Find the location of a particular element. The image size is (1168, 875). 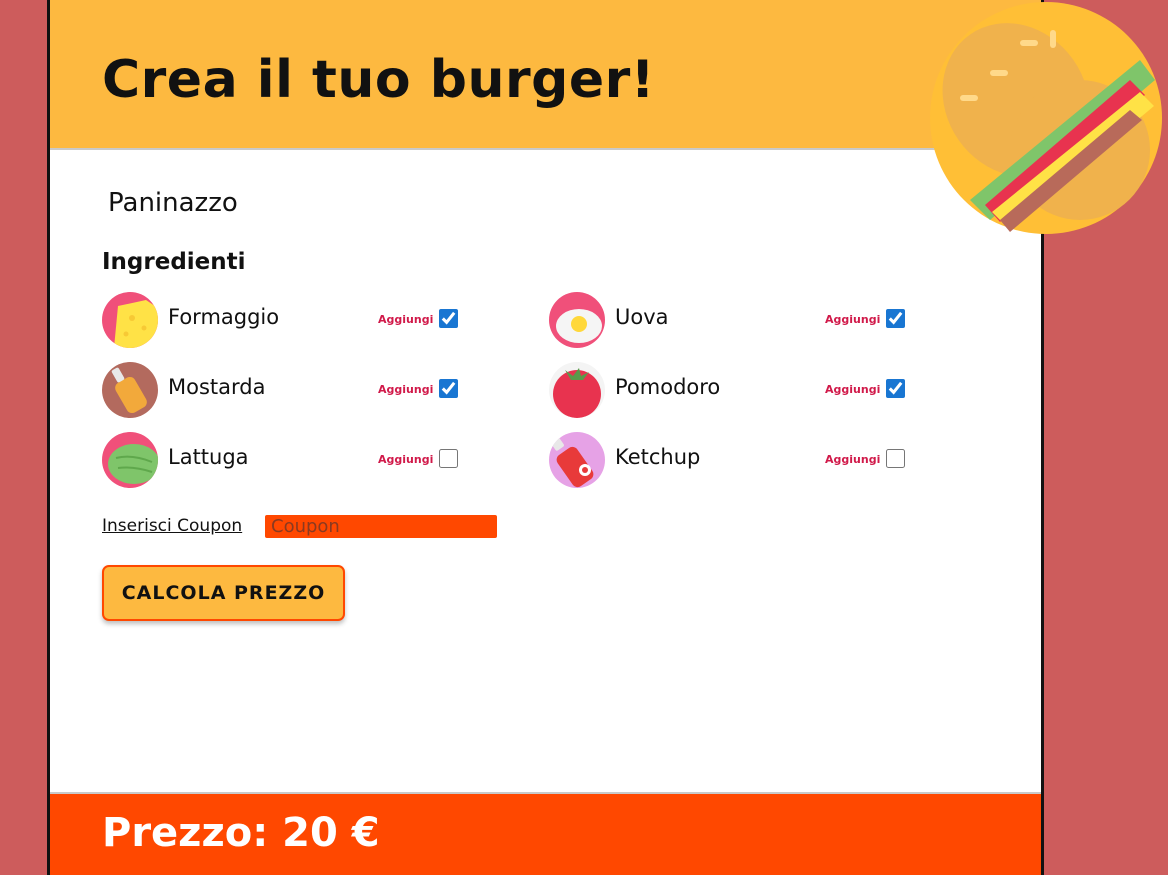

ingredient-ketchup: Ketchup Aggiungi is located at coordinates (759, 460).